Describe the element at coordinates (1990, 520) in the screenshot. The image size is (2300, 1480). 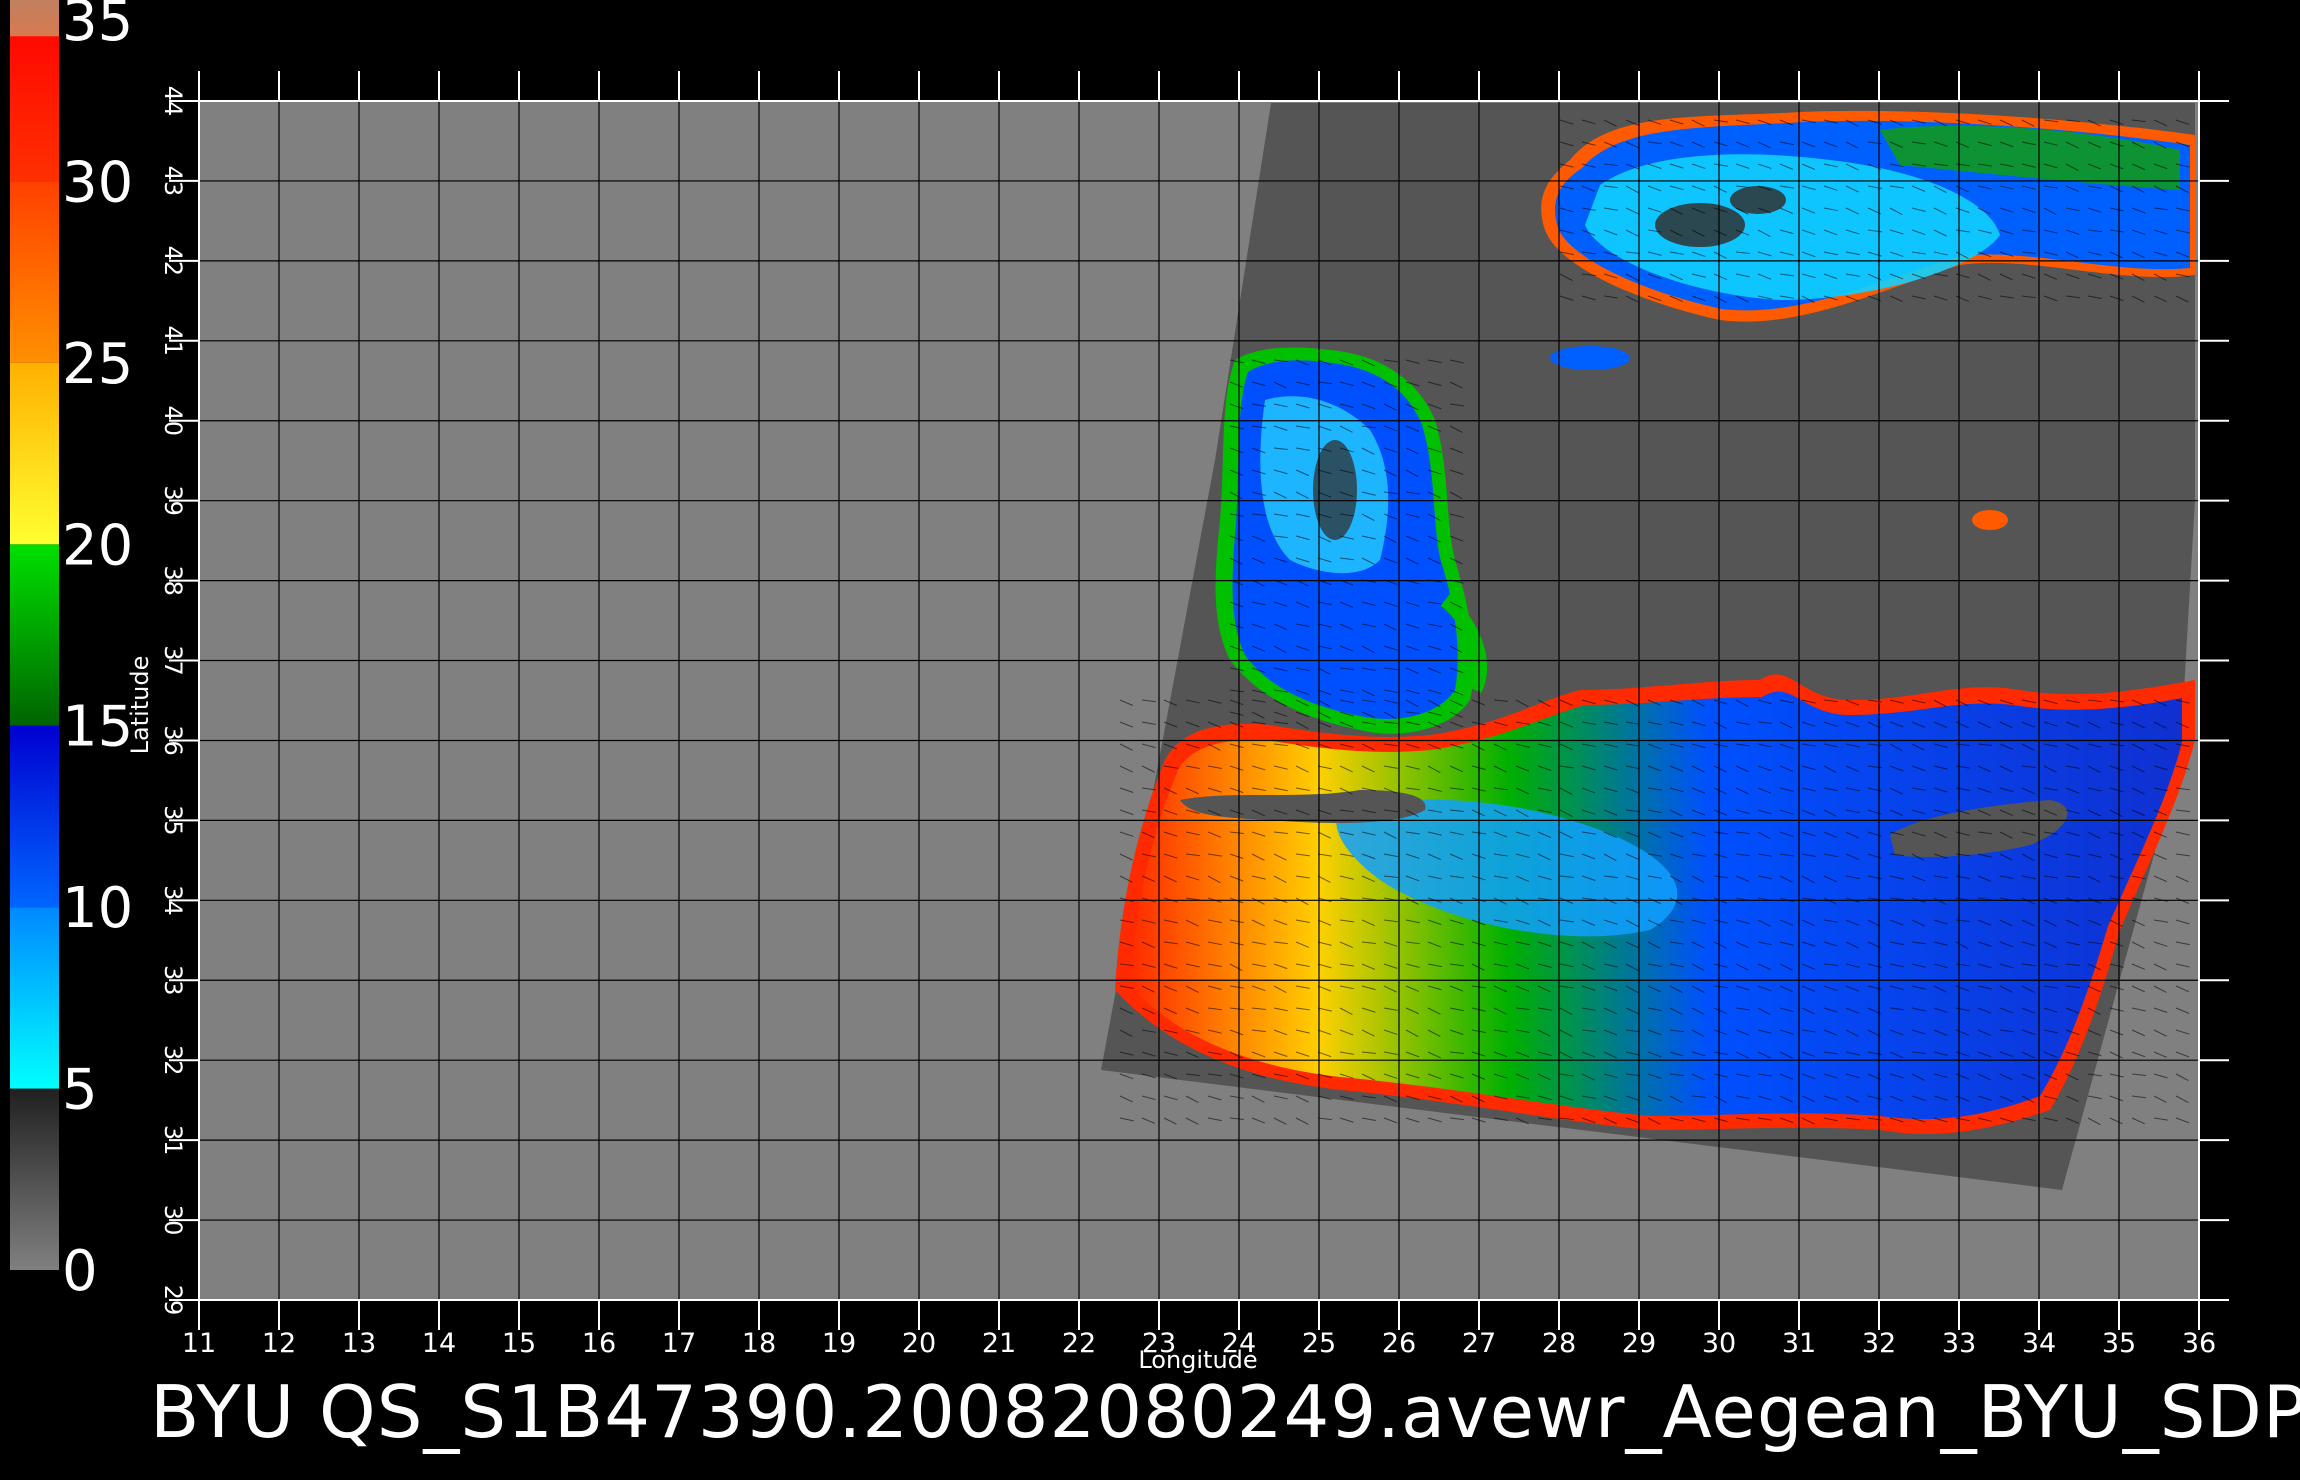
I see `lake-blob` at that location.